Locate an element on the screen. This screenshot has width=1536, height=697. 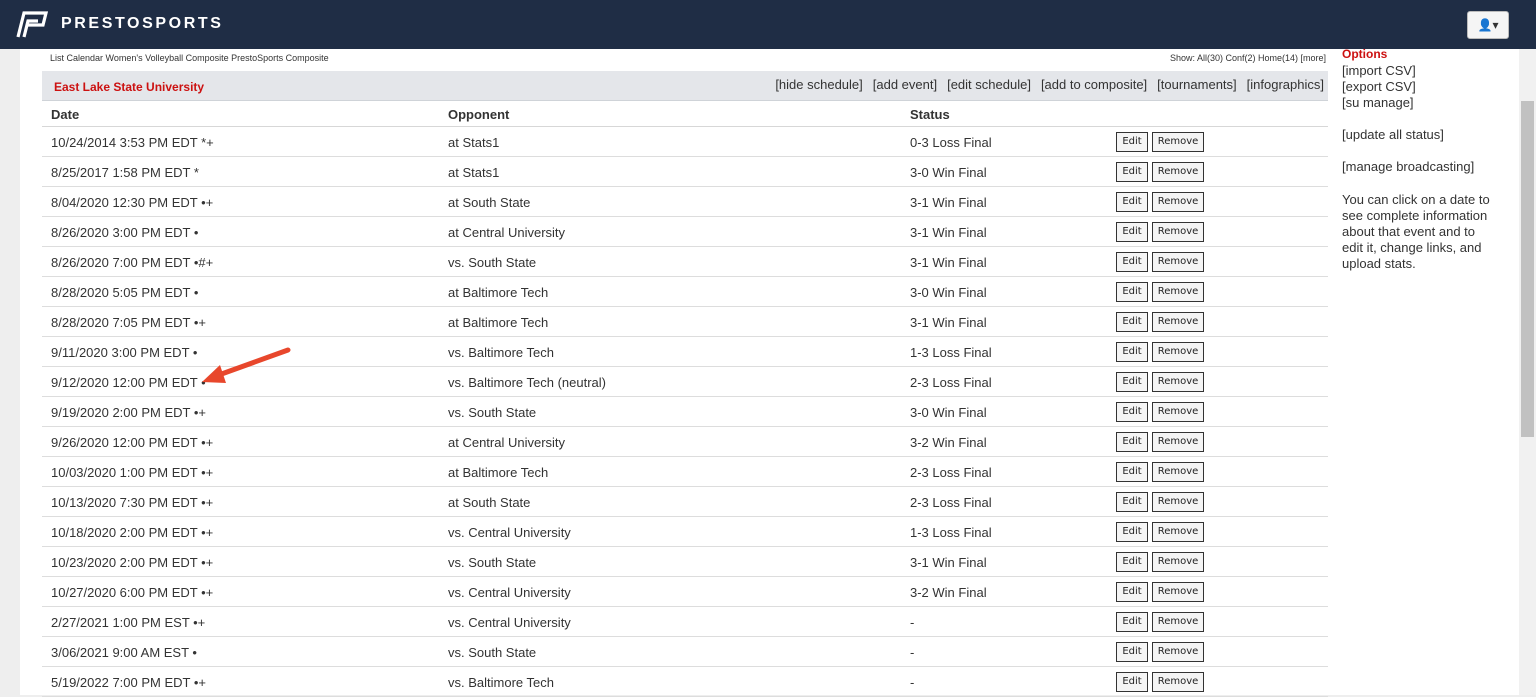
event-date-link: 8/28/2020 5:05 PM EDT • is located at coordinates (124, 292).